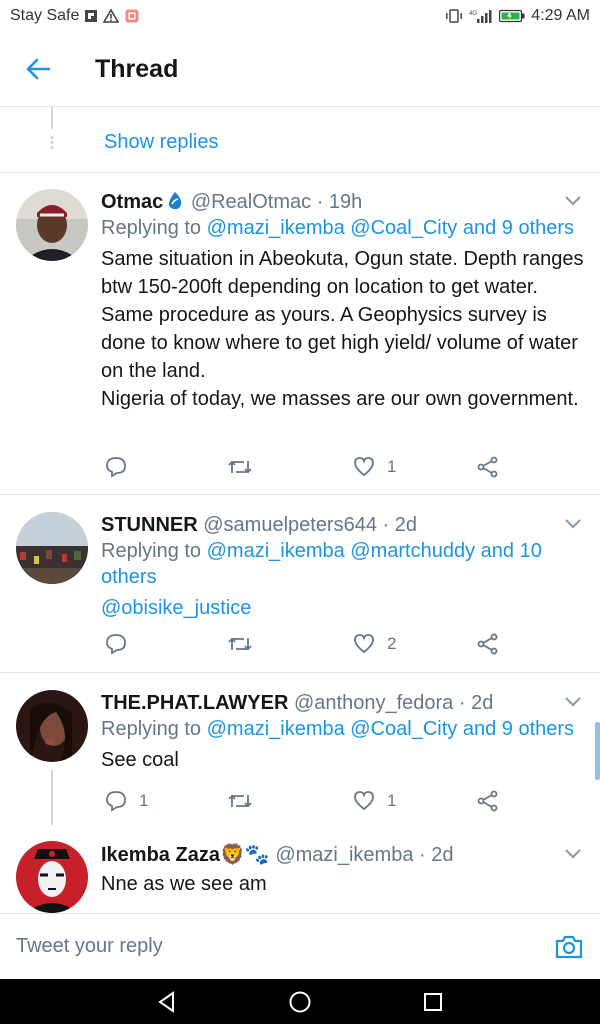 The height and width of the screenshot is (1024, 600). I want to click on battery-icon, so click(512, 16).